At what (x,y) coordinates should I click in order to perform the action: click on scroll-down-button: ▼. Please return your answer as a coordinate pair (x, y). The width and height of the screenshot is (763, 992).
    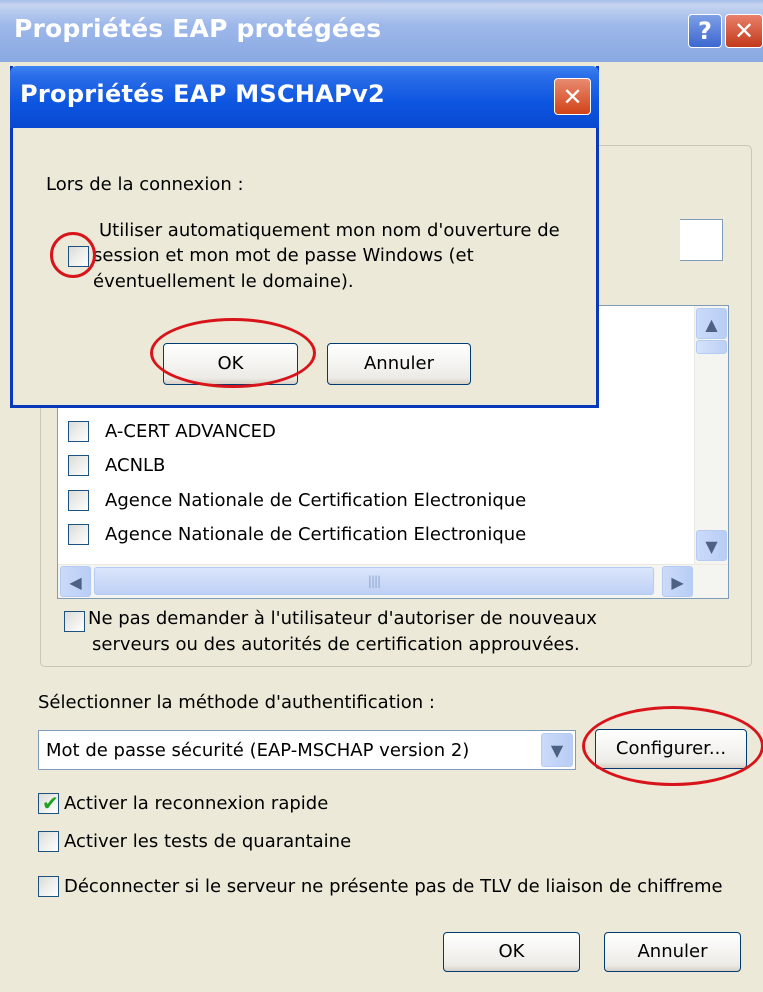
    Looking at the image, I should click on (711, 545).